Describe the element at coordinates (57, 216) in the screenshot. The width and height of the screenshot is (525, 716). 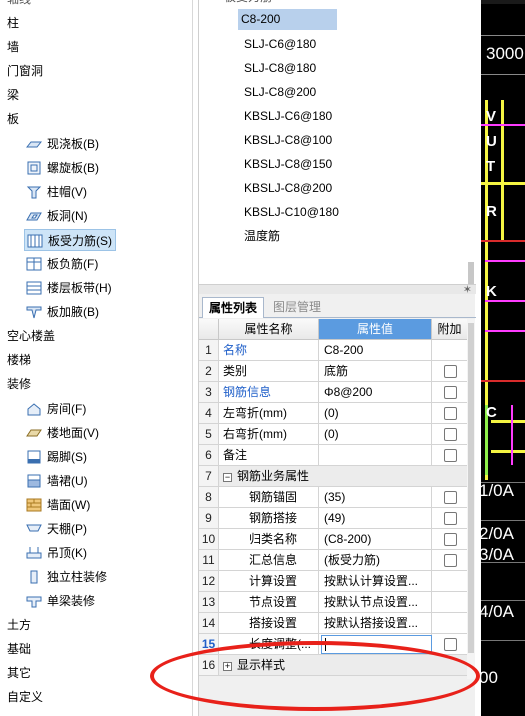
I see `tree-item-slab-hole: 板洞(N)` at that location.